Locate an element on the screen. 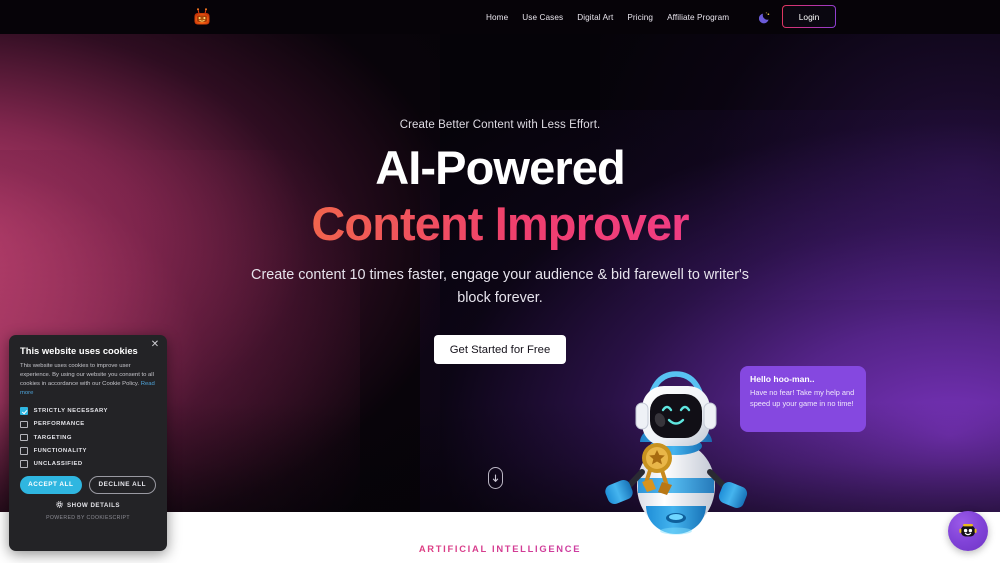  login-button-label: Login is located at coordinates (809, 16).